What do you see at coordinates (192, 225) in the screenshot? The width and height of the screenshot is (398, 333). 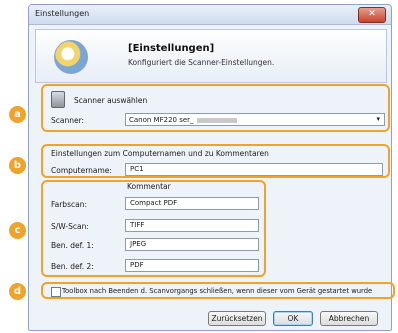 I see `comment-input-bw-scan: TIFF` at bounding box center [192, 225].